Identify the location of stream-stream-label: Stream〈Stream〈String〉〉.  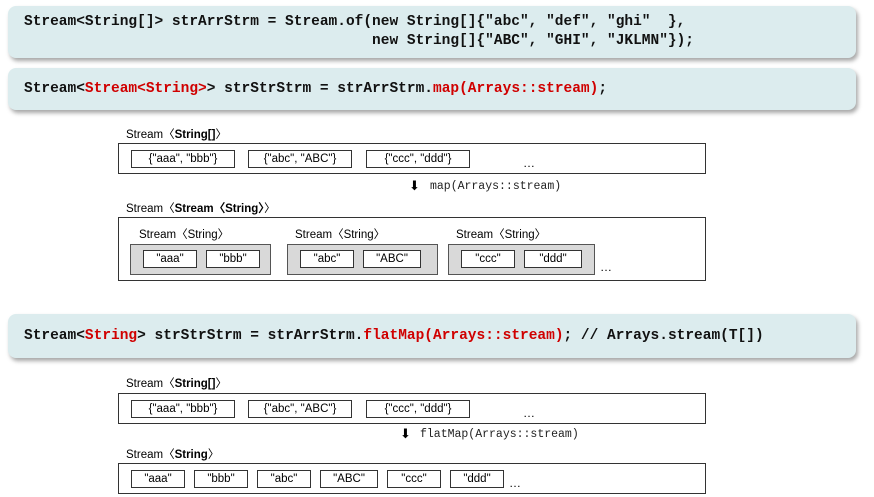
(201, 209).